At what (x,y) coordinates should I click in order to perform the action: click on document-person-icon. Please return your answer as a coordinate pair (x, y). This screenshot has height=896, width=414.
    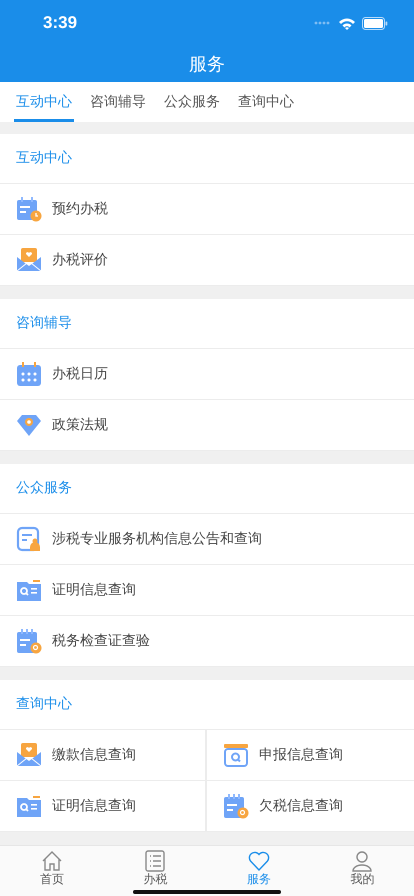
    Looking at the image, I should click on (29, 539).